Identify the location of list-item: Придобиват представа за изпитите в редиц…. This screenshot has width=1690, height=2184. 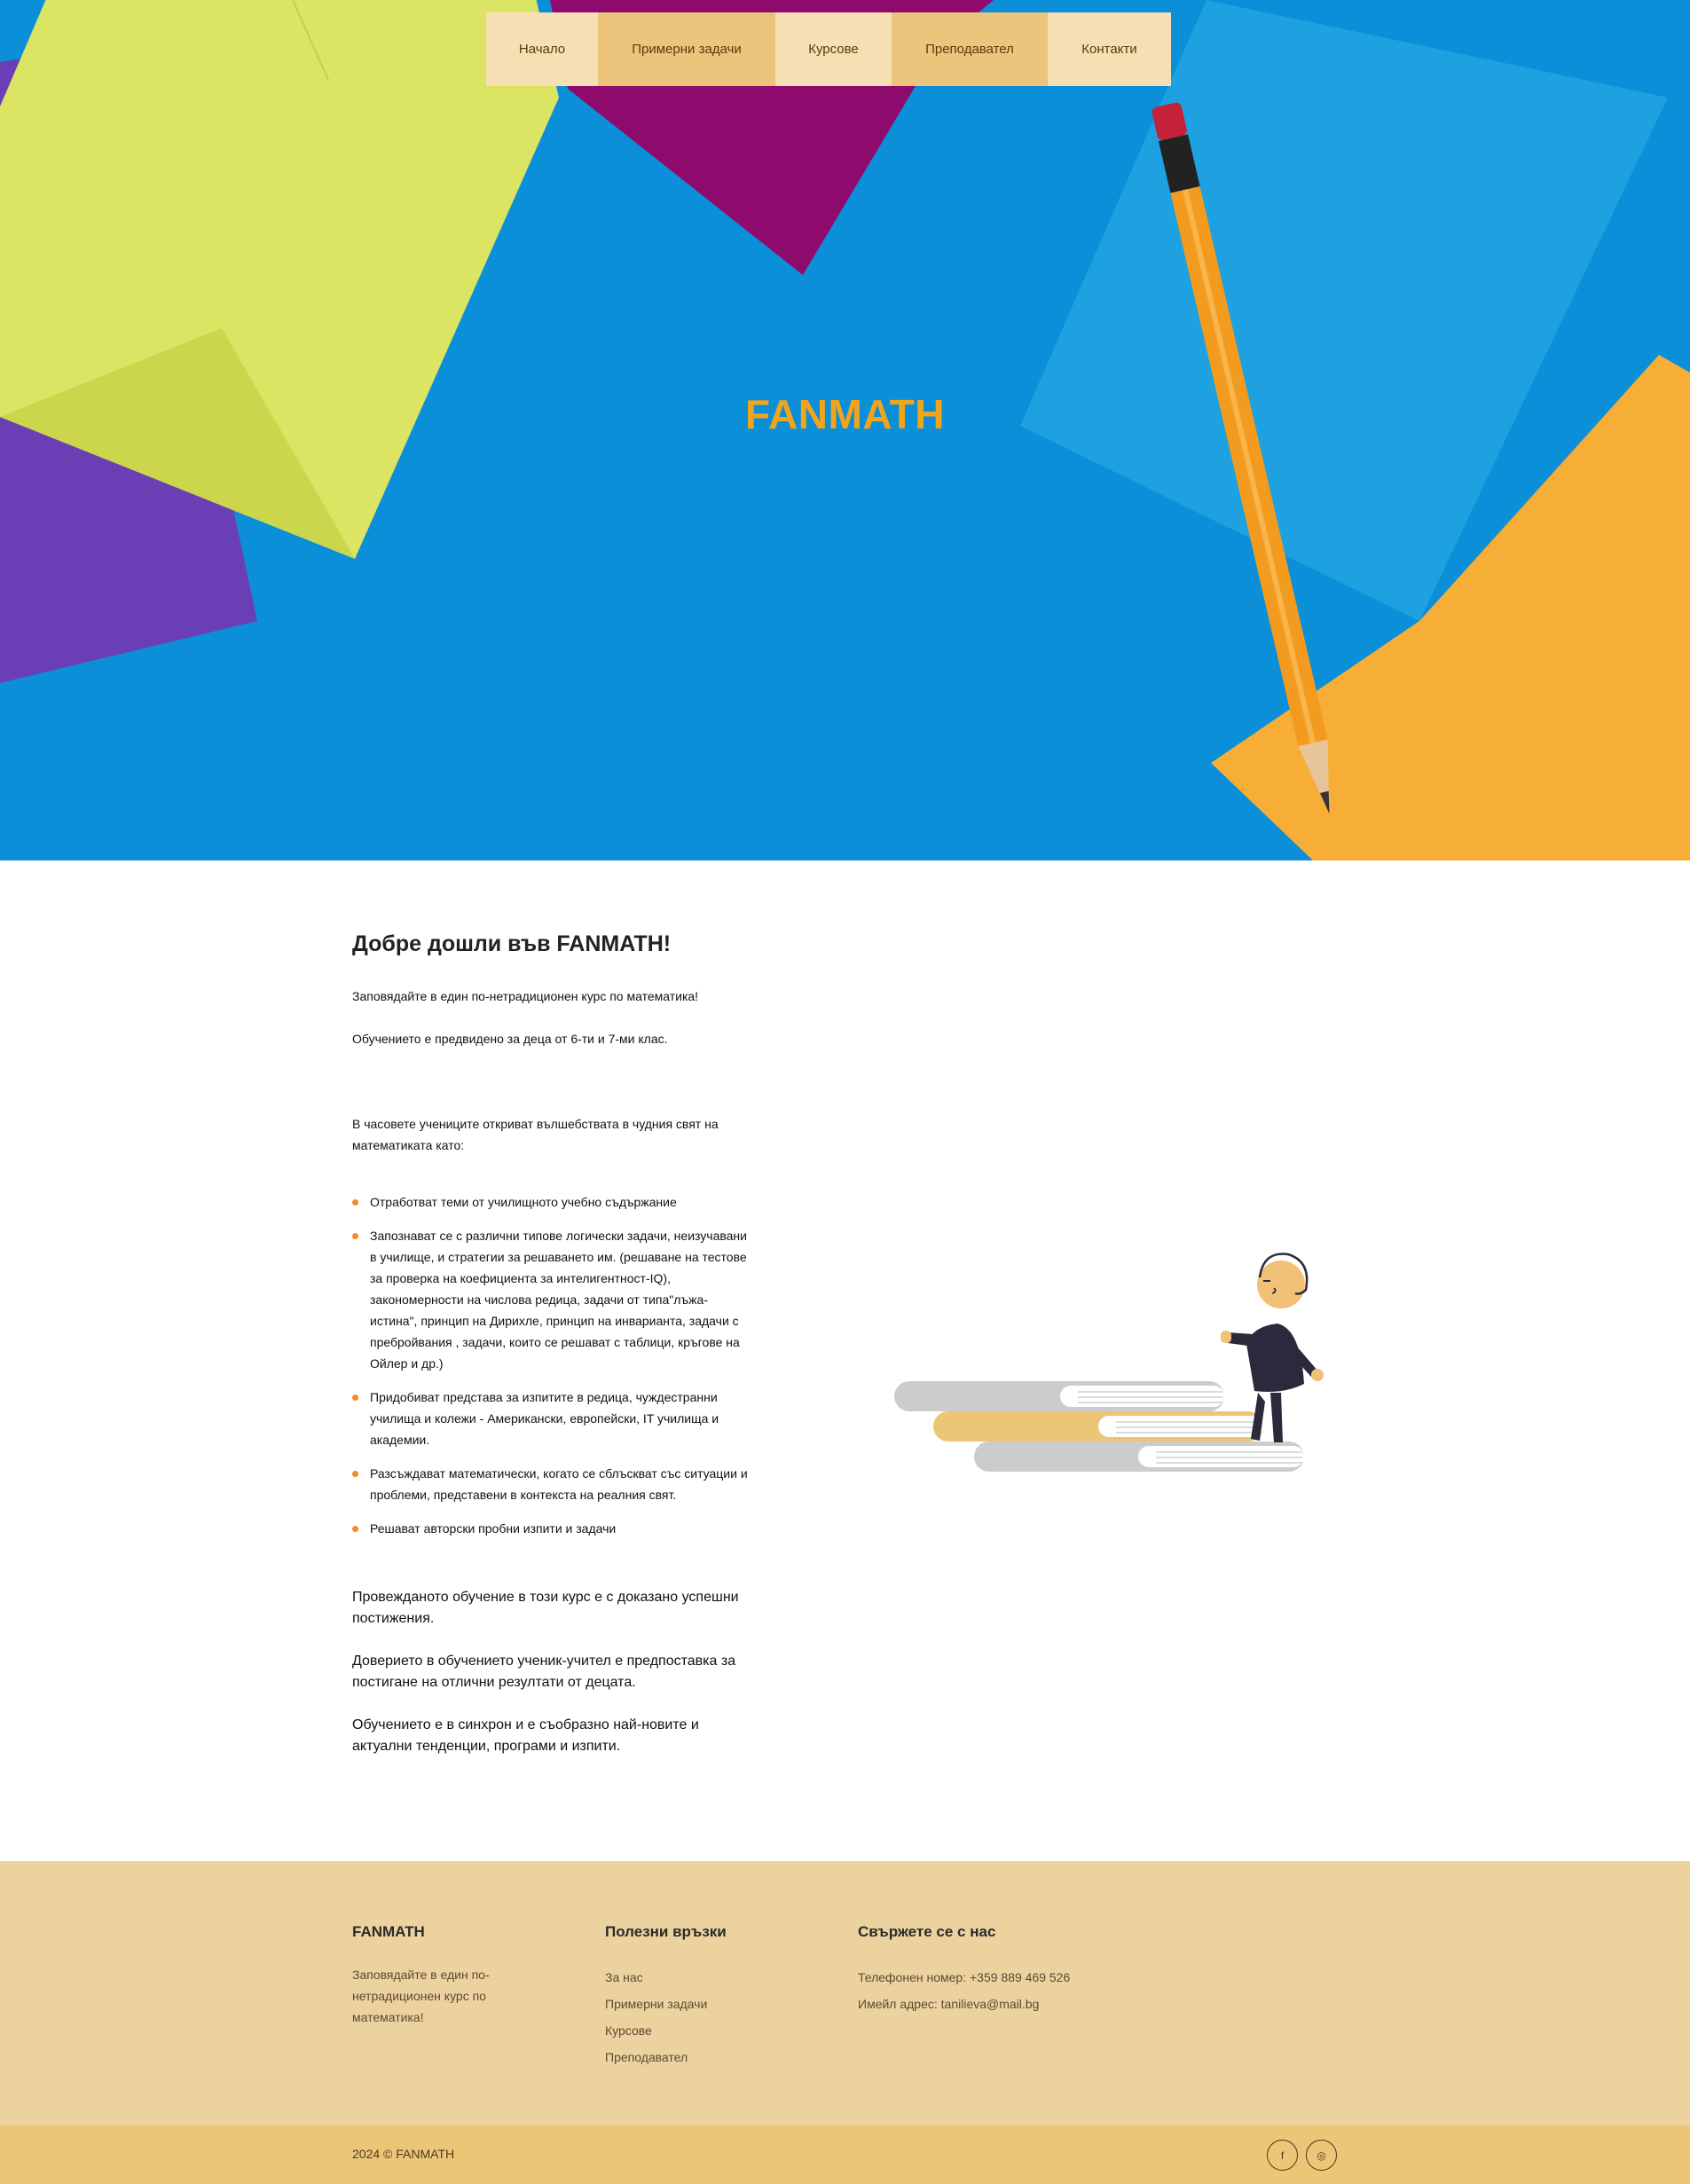
(552, 1418).